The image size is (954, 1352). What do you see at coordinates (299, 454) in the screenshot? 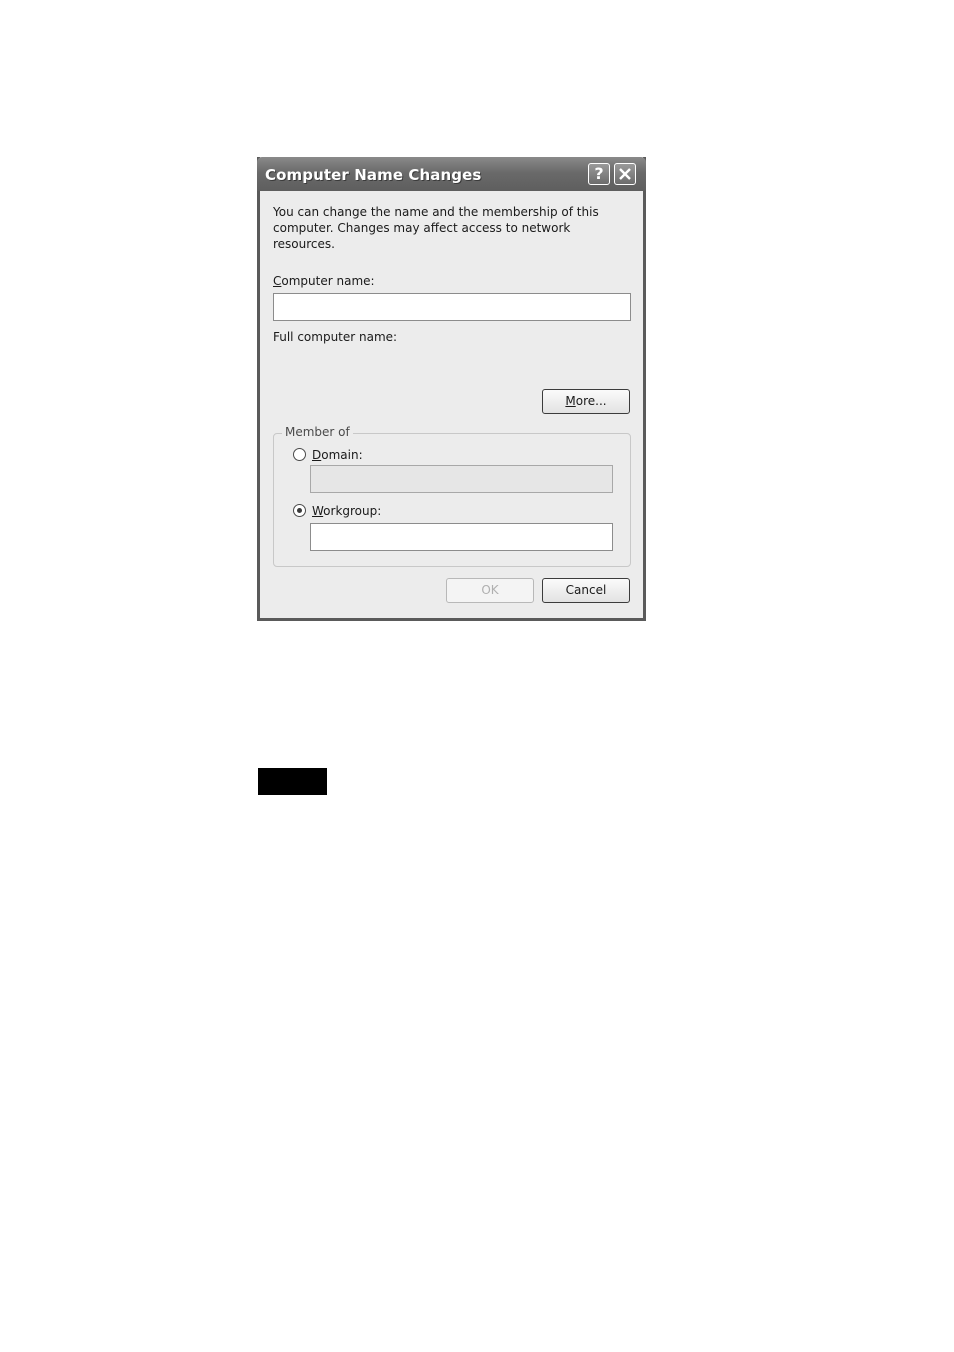
I see `domain-radio` at bounding box center [299, 454].